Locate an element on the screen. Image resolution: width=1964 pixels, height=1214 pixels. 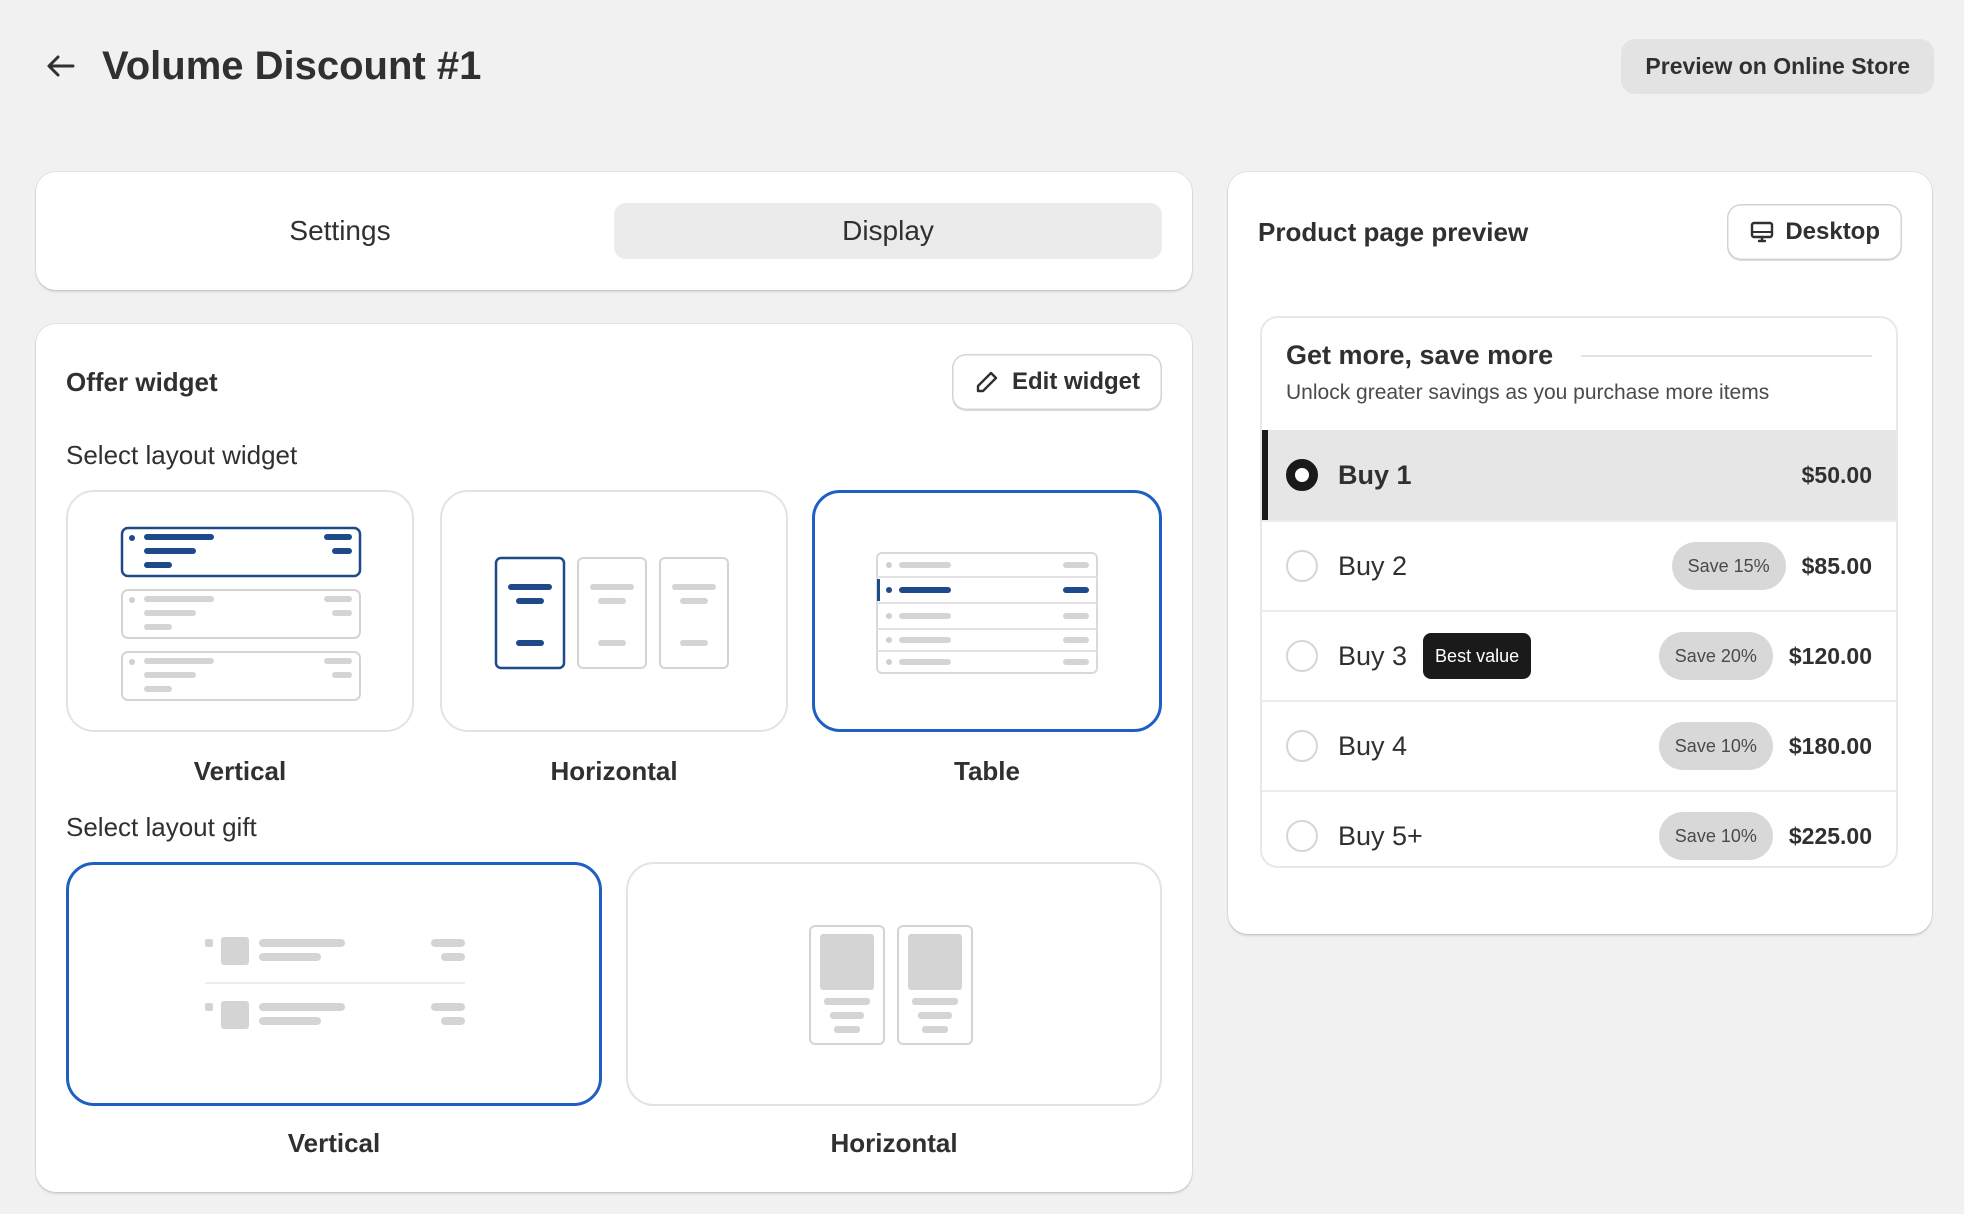
edit-widget-button: Edit widget is located at coordinates (1057, 382).